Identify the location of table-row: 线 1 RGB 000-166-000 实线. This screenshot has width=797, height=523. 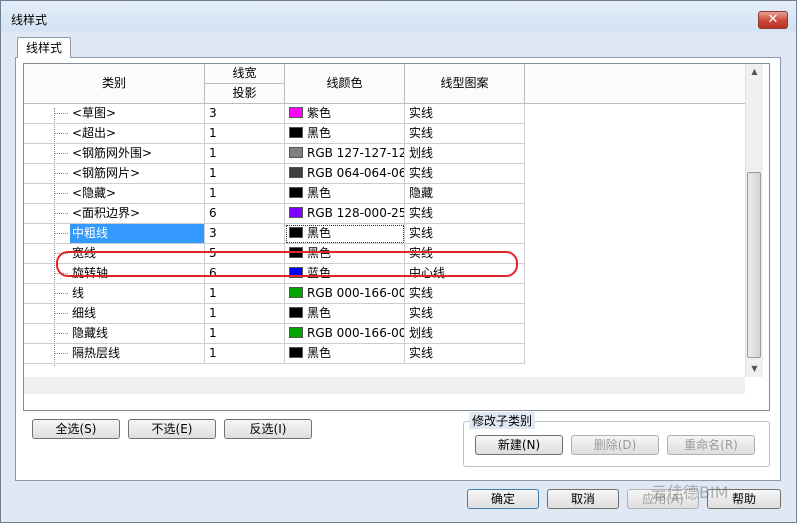
(274, 294).